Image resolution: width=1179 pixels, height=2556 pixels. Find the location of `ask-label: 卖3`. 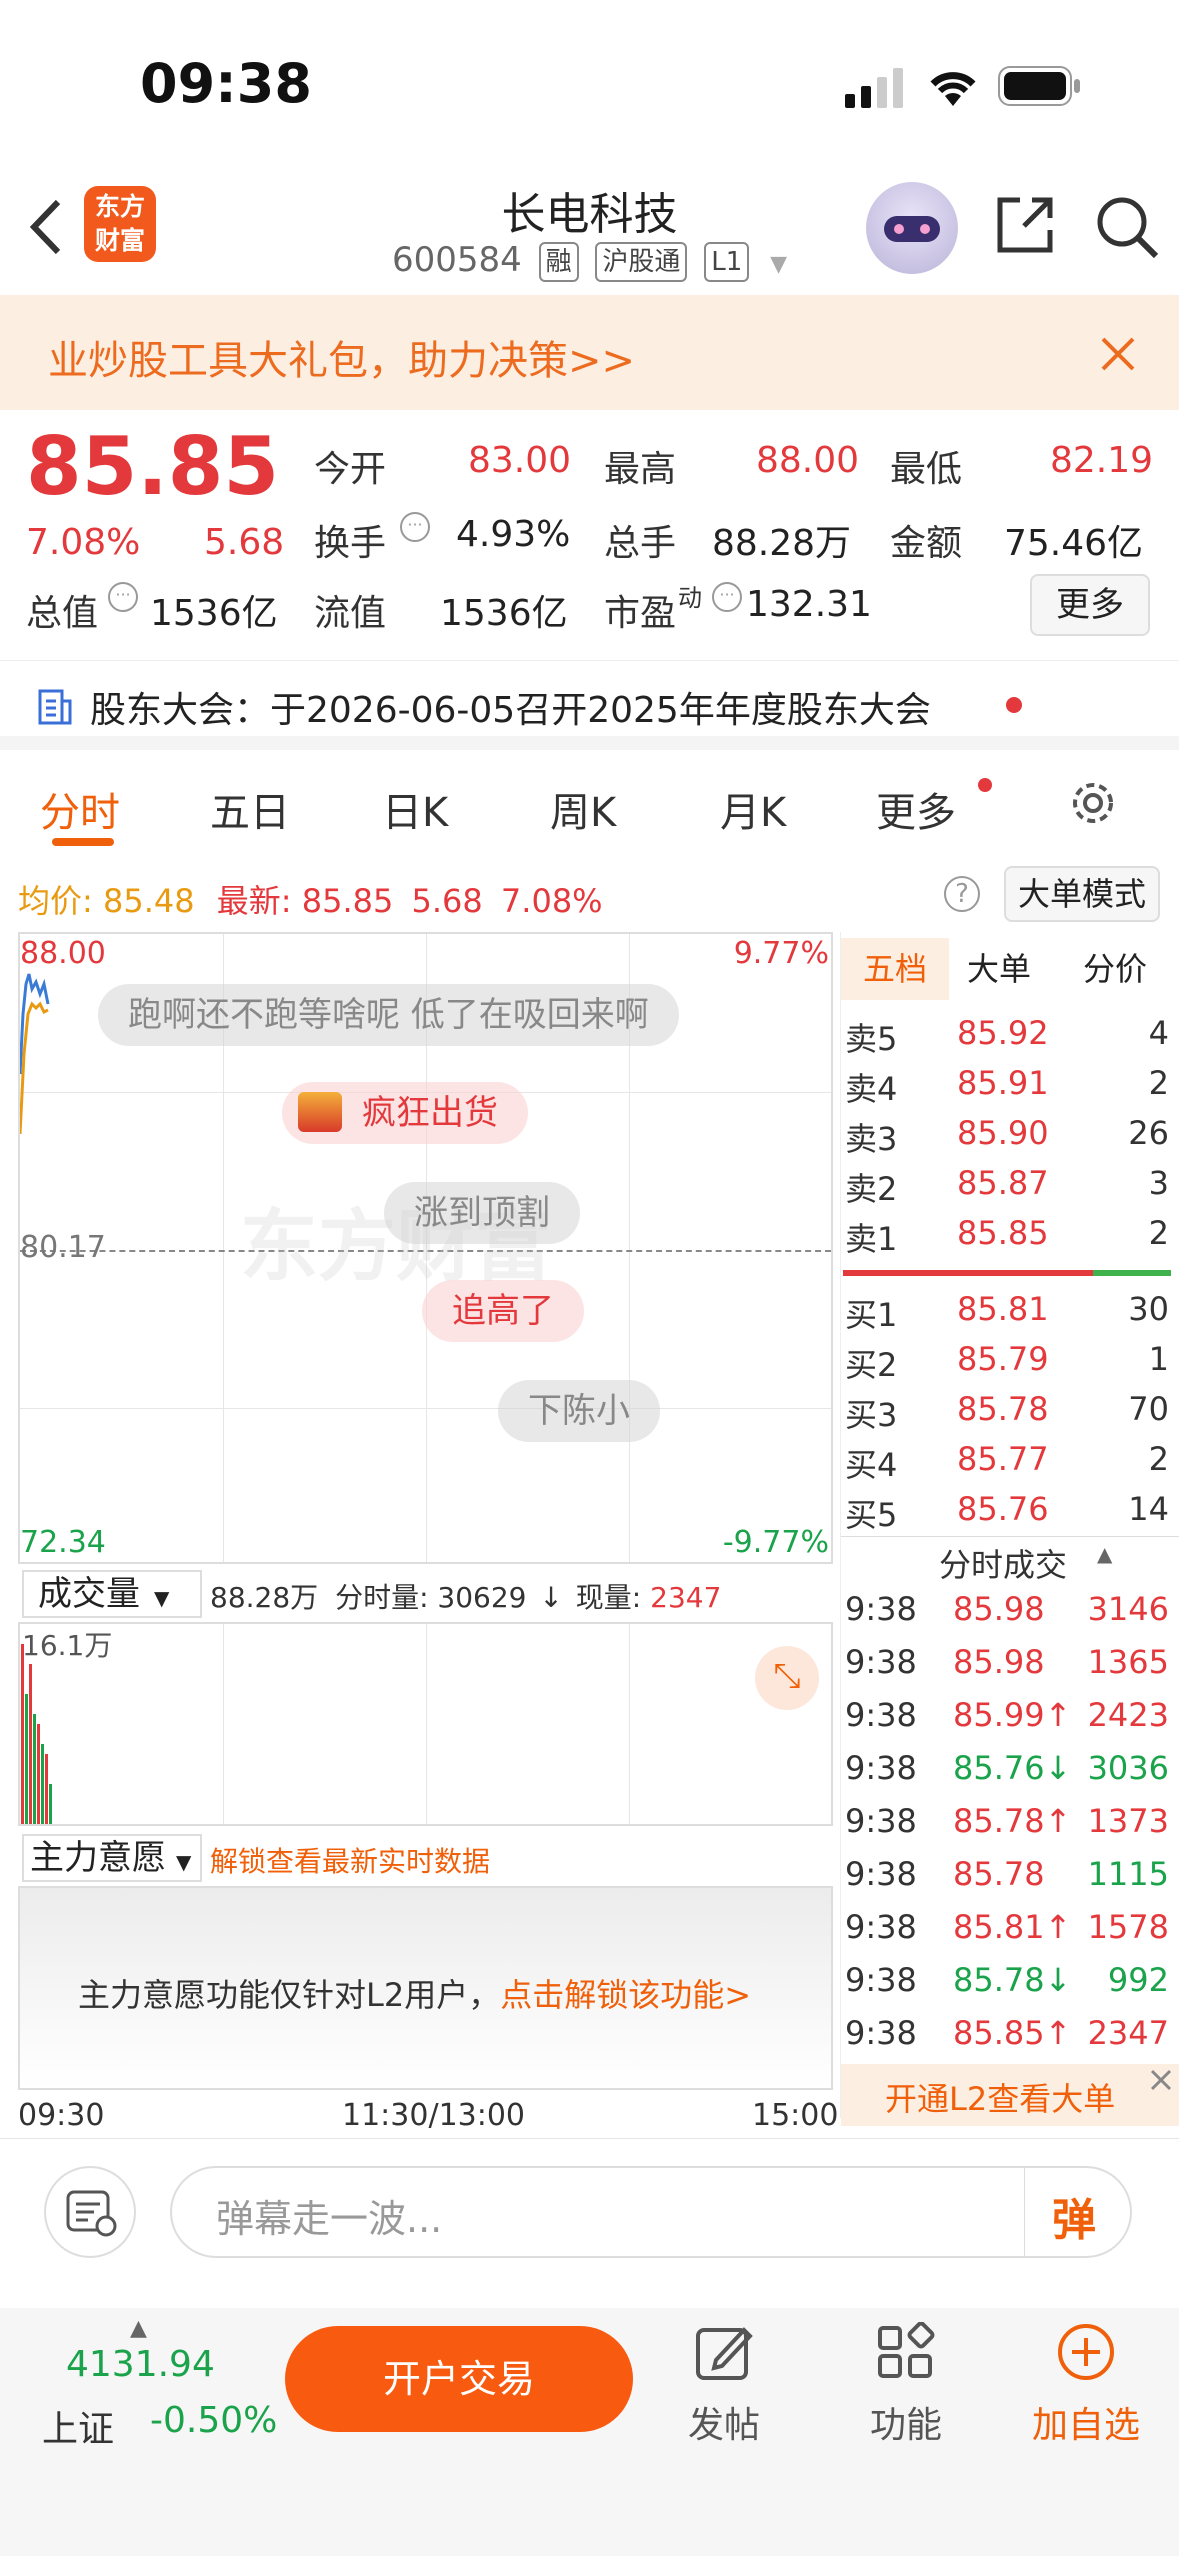

ask-label: 卖3 is located at coordinates (871, 1139).